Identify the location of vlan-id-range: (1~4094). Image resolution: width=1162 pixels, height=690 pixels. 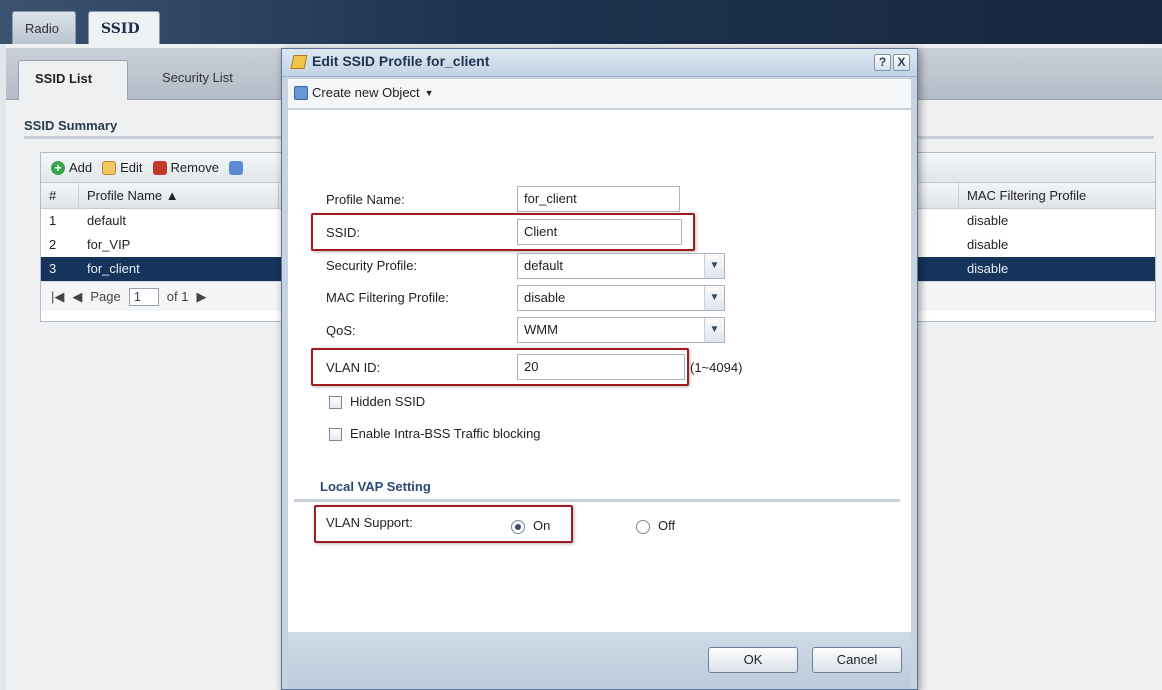
(716, 367).